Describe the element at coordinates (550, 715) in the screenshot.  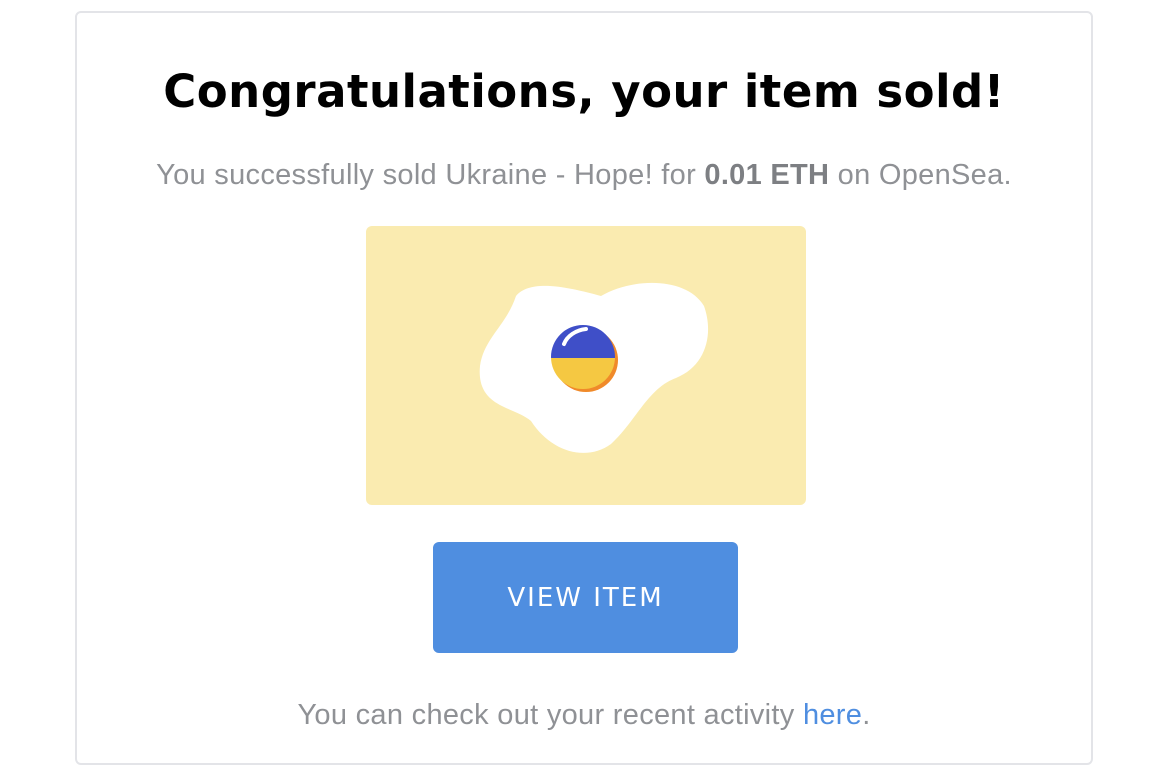
I see `footer-prefix: You can check out your recent activity` at that location.